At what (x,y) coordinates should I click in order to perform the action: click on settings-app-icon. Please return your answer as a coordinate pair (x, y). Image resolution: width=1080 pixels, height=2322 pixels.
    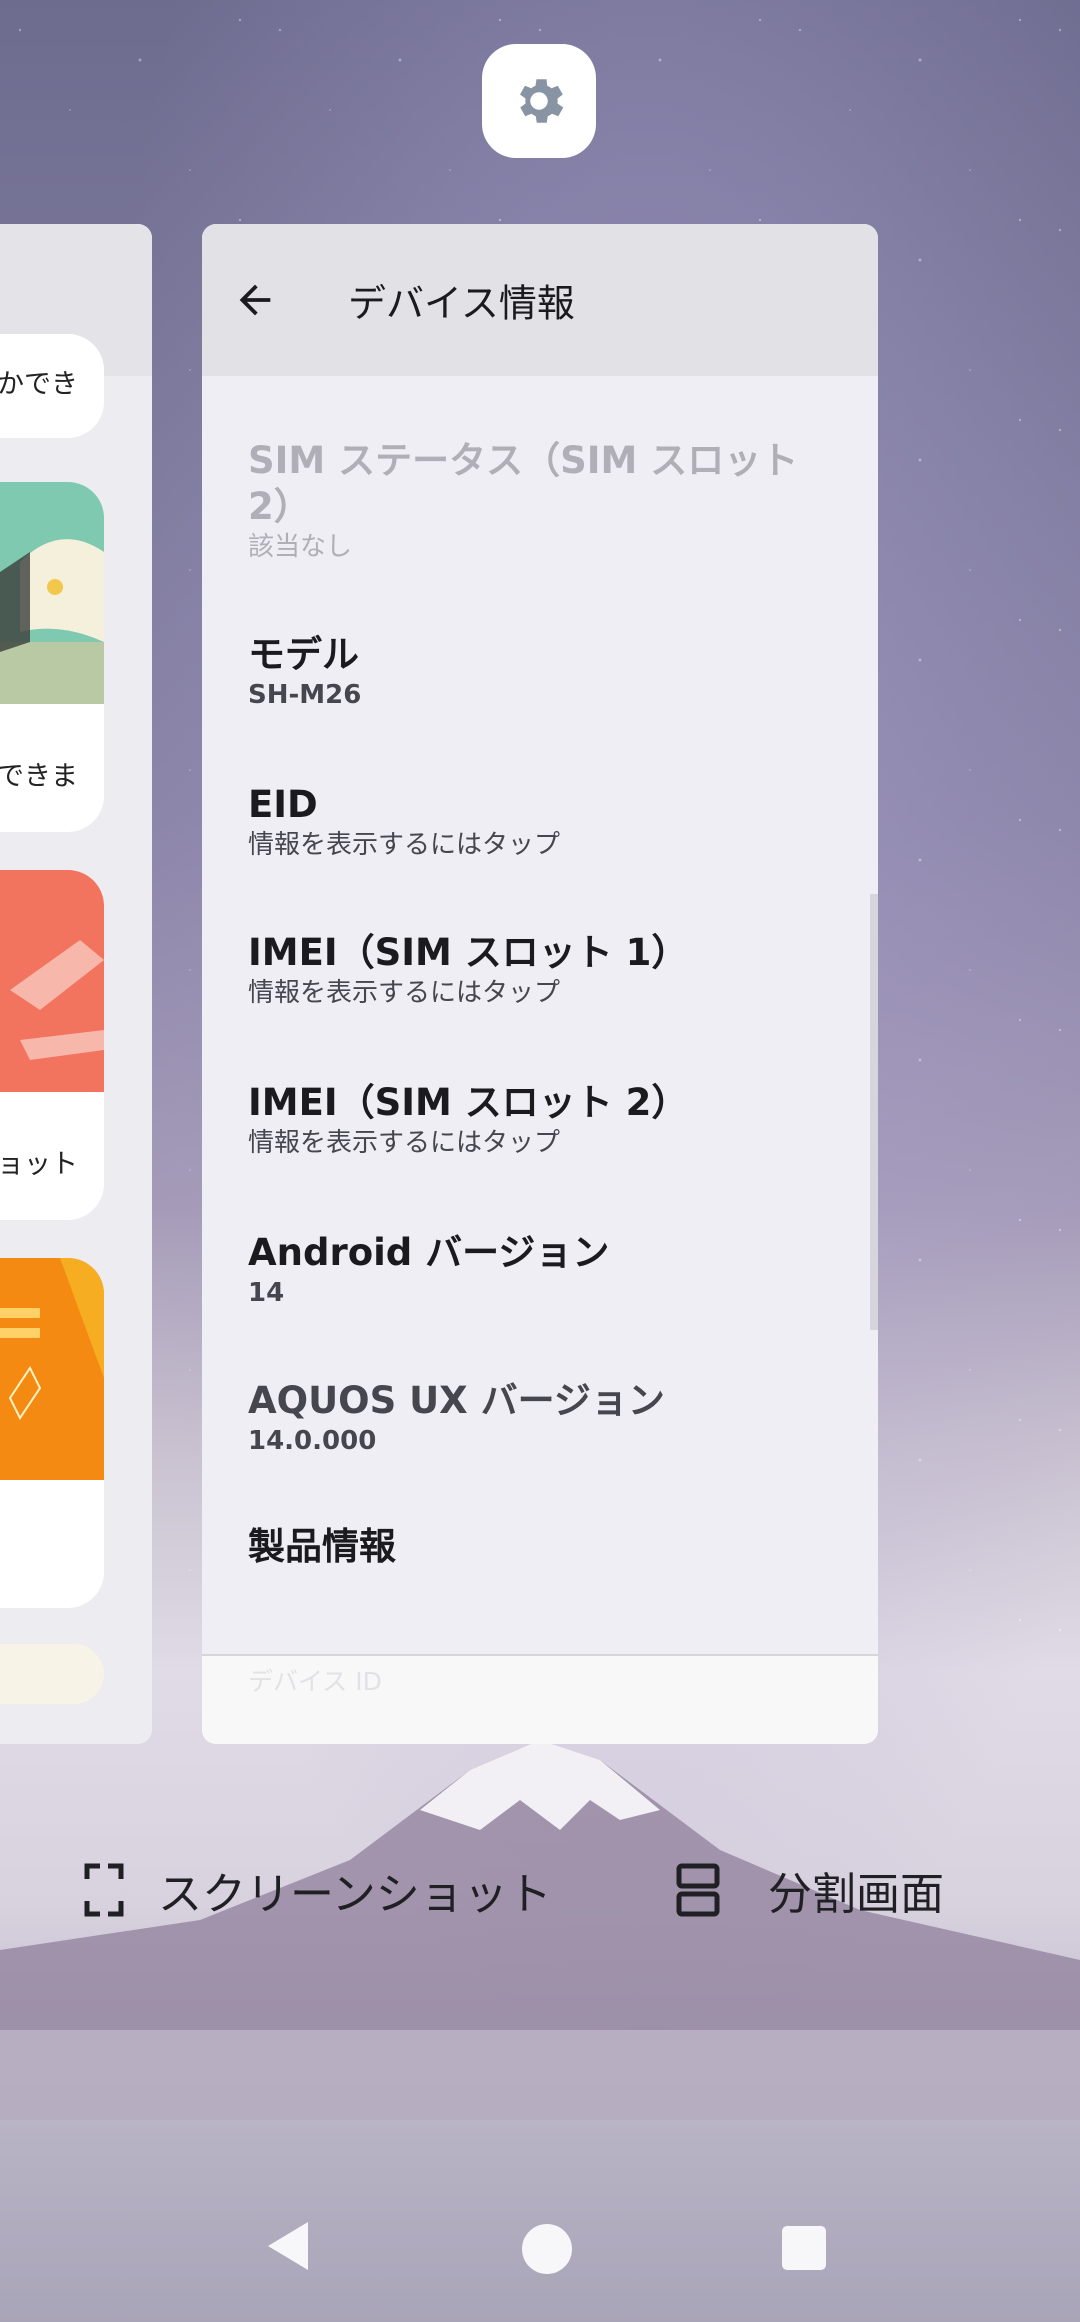
    Looking at the image, I should click on (539, 101).